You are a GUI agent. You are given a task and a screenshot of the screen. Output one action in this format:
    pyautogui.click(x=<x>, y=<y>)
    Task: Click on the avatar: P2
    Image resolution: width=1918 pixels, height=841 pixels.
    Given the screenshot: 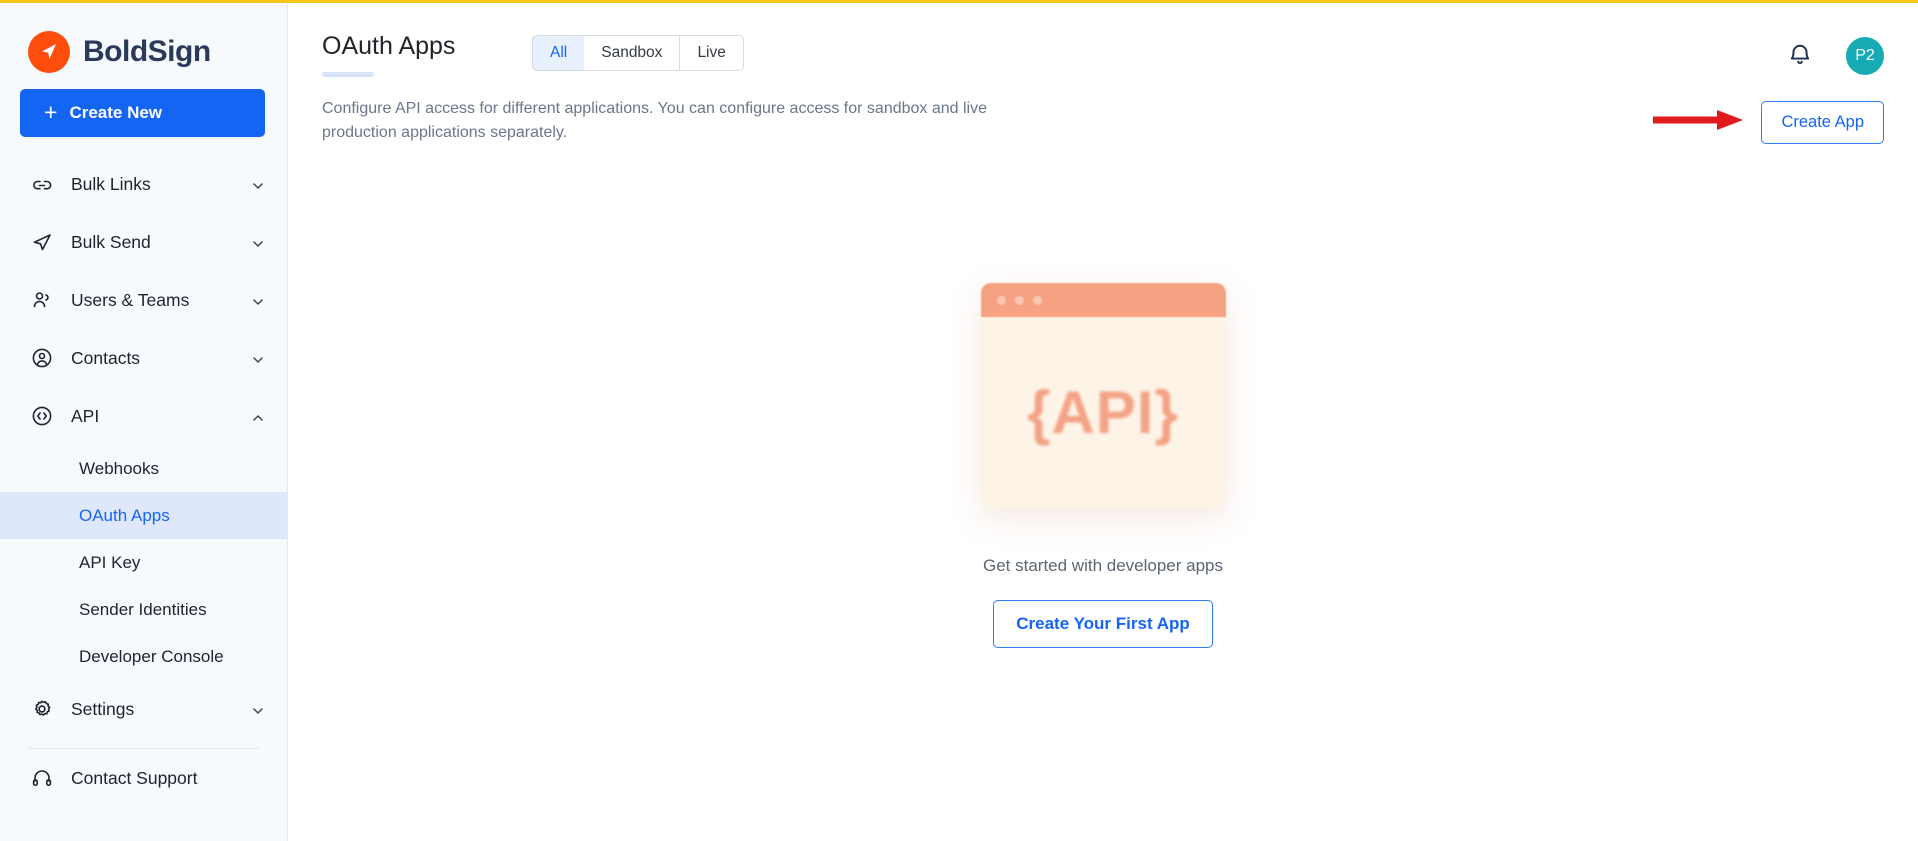 What is the action you would take?
    pyautogui.click(x=1865, y=56)
    